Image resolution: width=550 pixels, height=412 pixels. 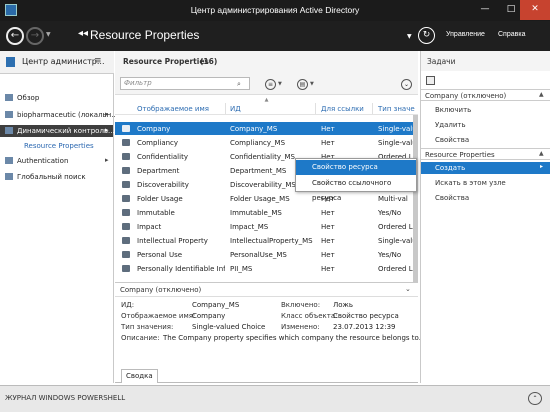 What do you see at coordinates (356, 167) in the screenshot?
I see `menu-item-resource-property: Свойство ресурса` at bounding box center [356, 167].